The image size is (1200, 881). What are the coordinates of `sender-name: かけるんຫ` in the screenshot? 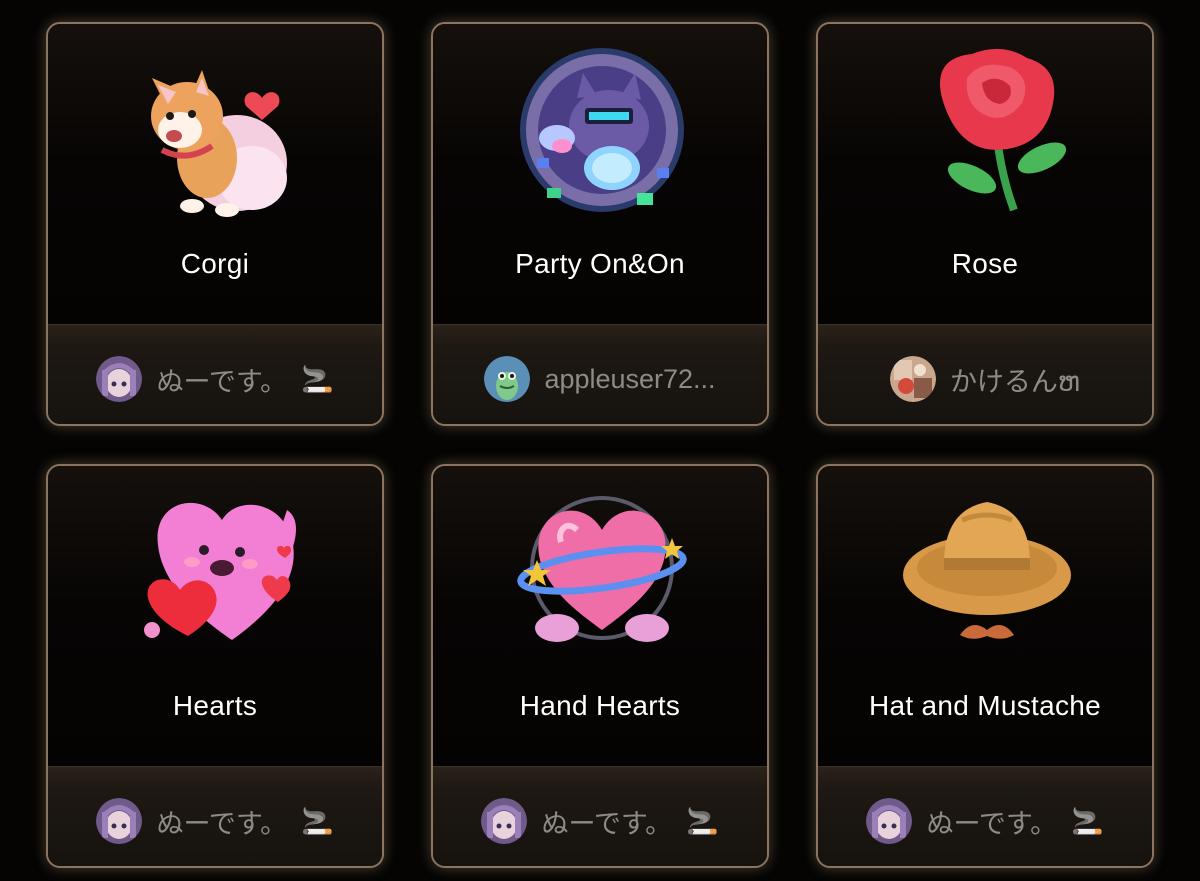 It's located at (1015, 381).